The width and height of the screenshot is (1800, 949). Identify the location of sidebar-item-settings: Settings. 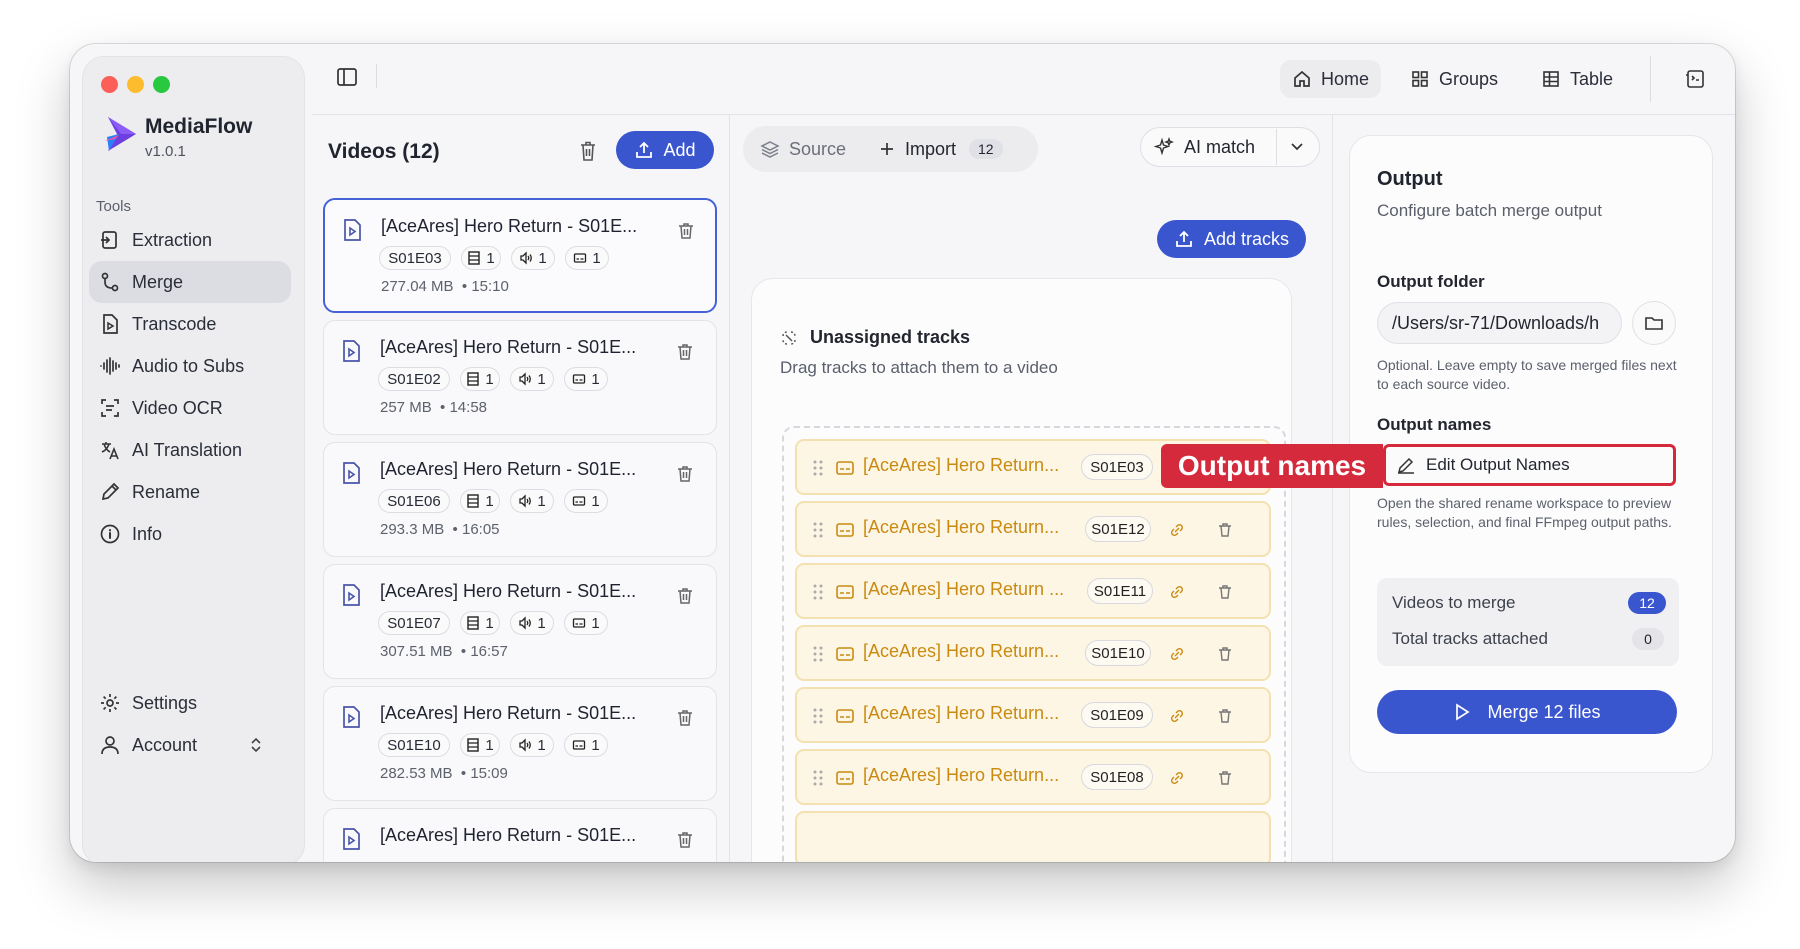
(190, 703).